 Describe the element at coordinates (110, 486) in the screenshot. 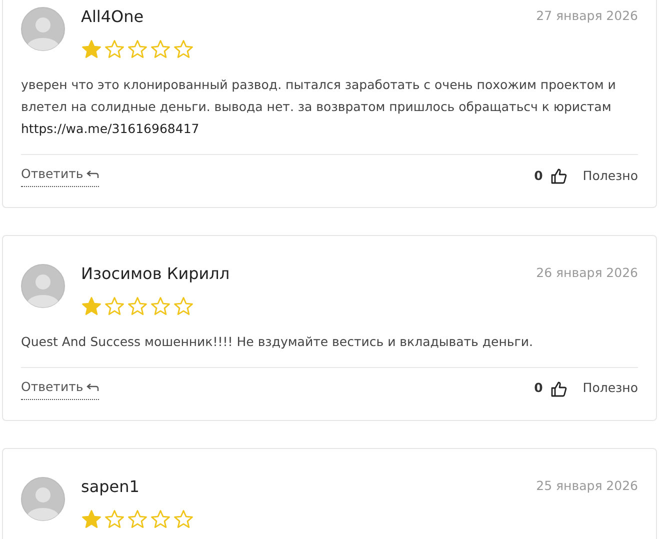

I see `author-name: sapen1` at that location.